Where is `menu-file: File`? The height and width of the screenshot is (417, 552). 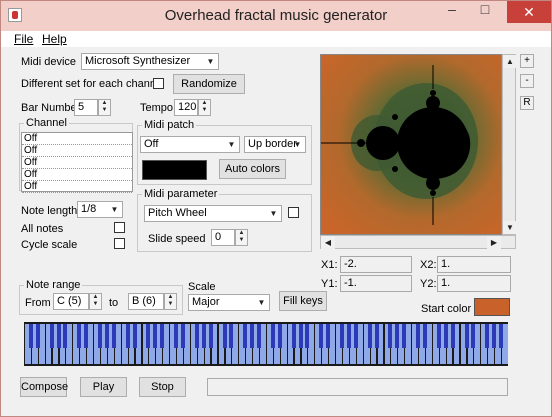 menu-file: File is located at coordinates (23, 39).